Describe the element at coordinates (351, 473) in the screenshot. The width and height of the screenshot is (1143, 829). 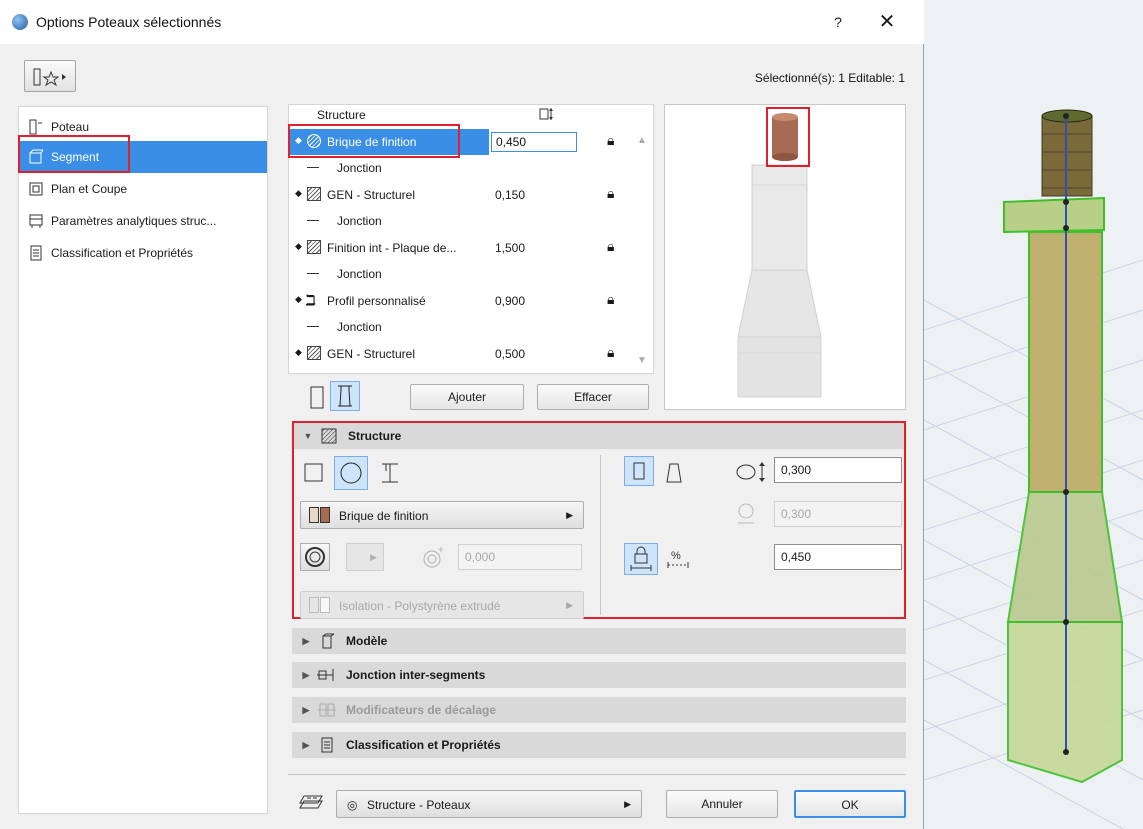
I see `circle-shape-button` at that location.